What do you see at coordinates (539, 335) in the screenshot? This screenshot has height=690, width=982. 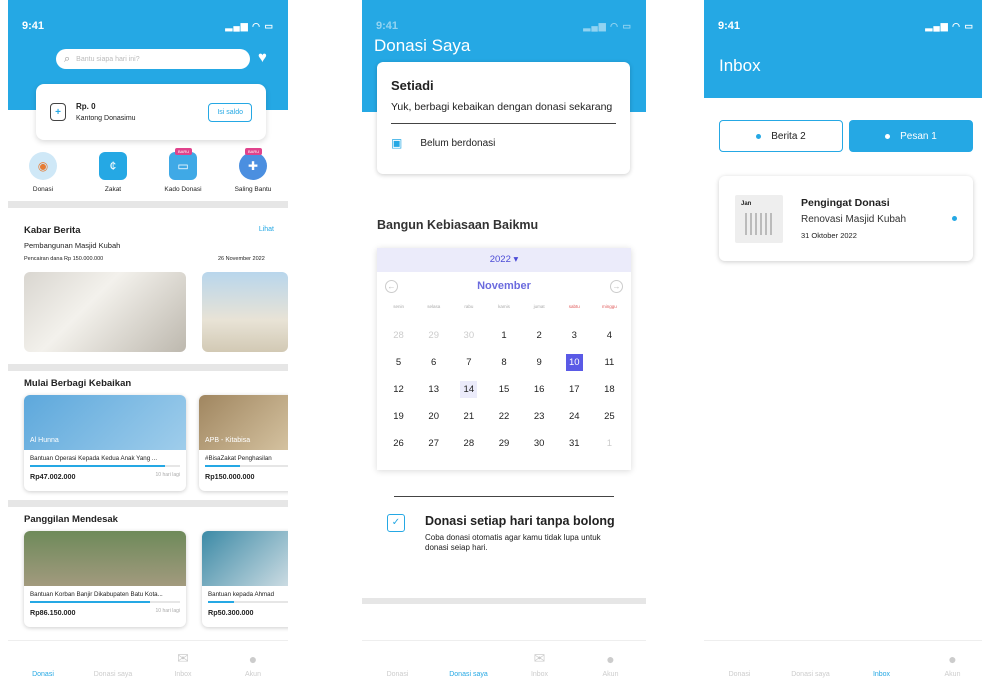 I see `calendar-day: 2` at bounding box center [539, 335].